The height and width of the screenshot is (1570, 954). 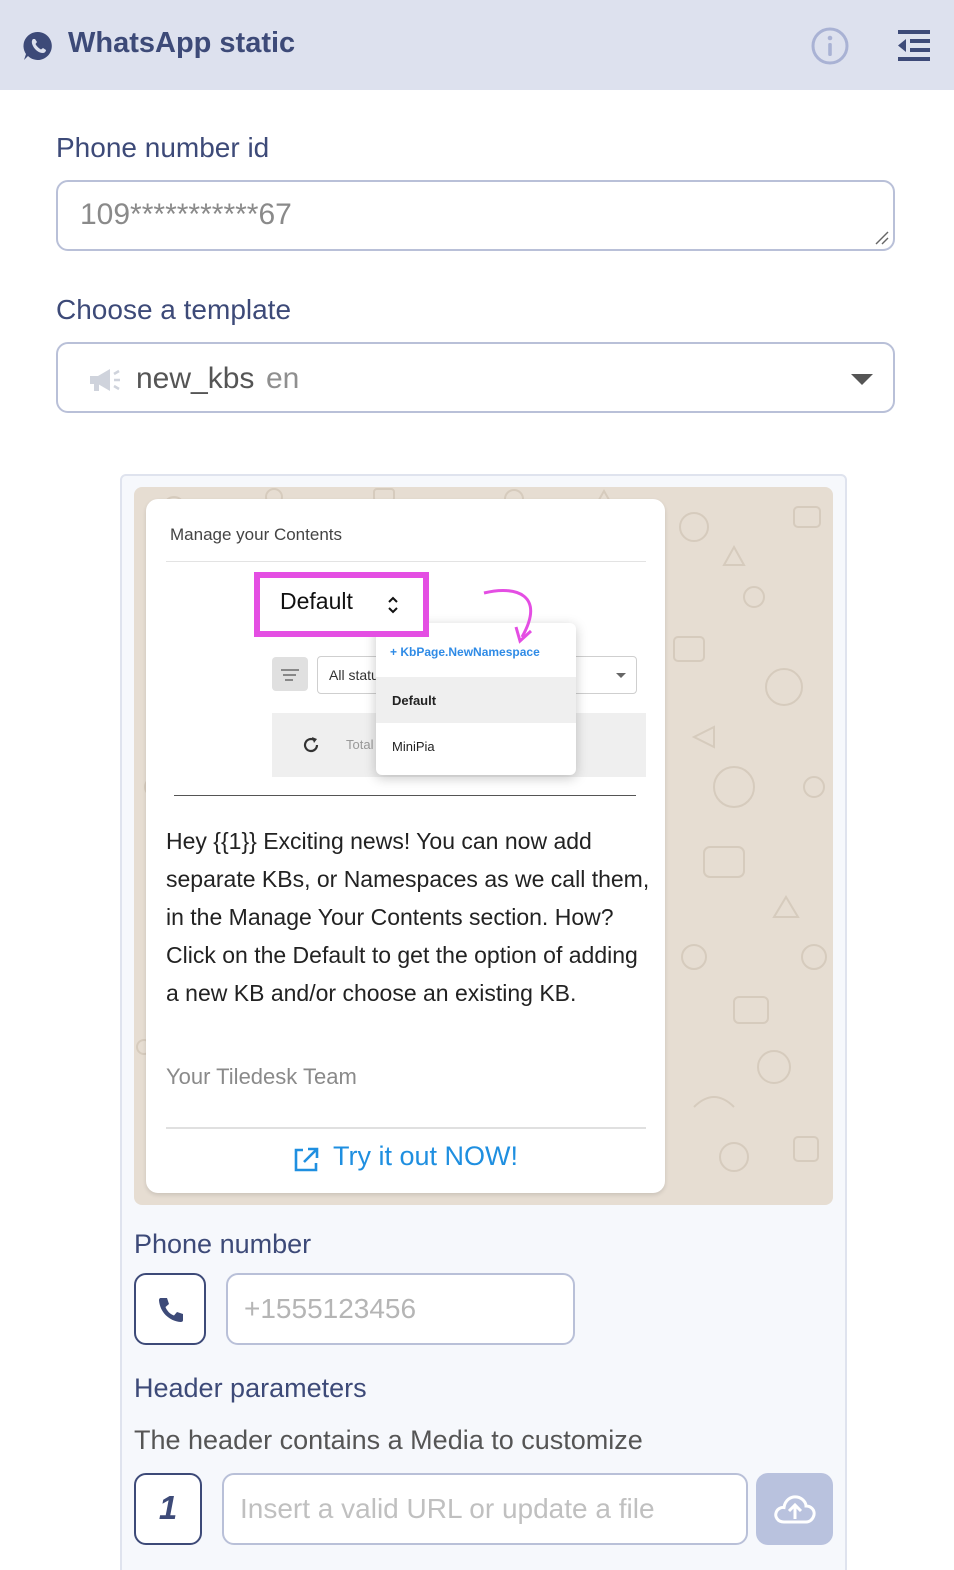 I want to click on media-bottom-line, so click(x=405, y=795).